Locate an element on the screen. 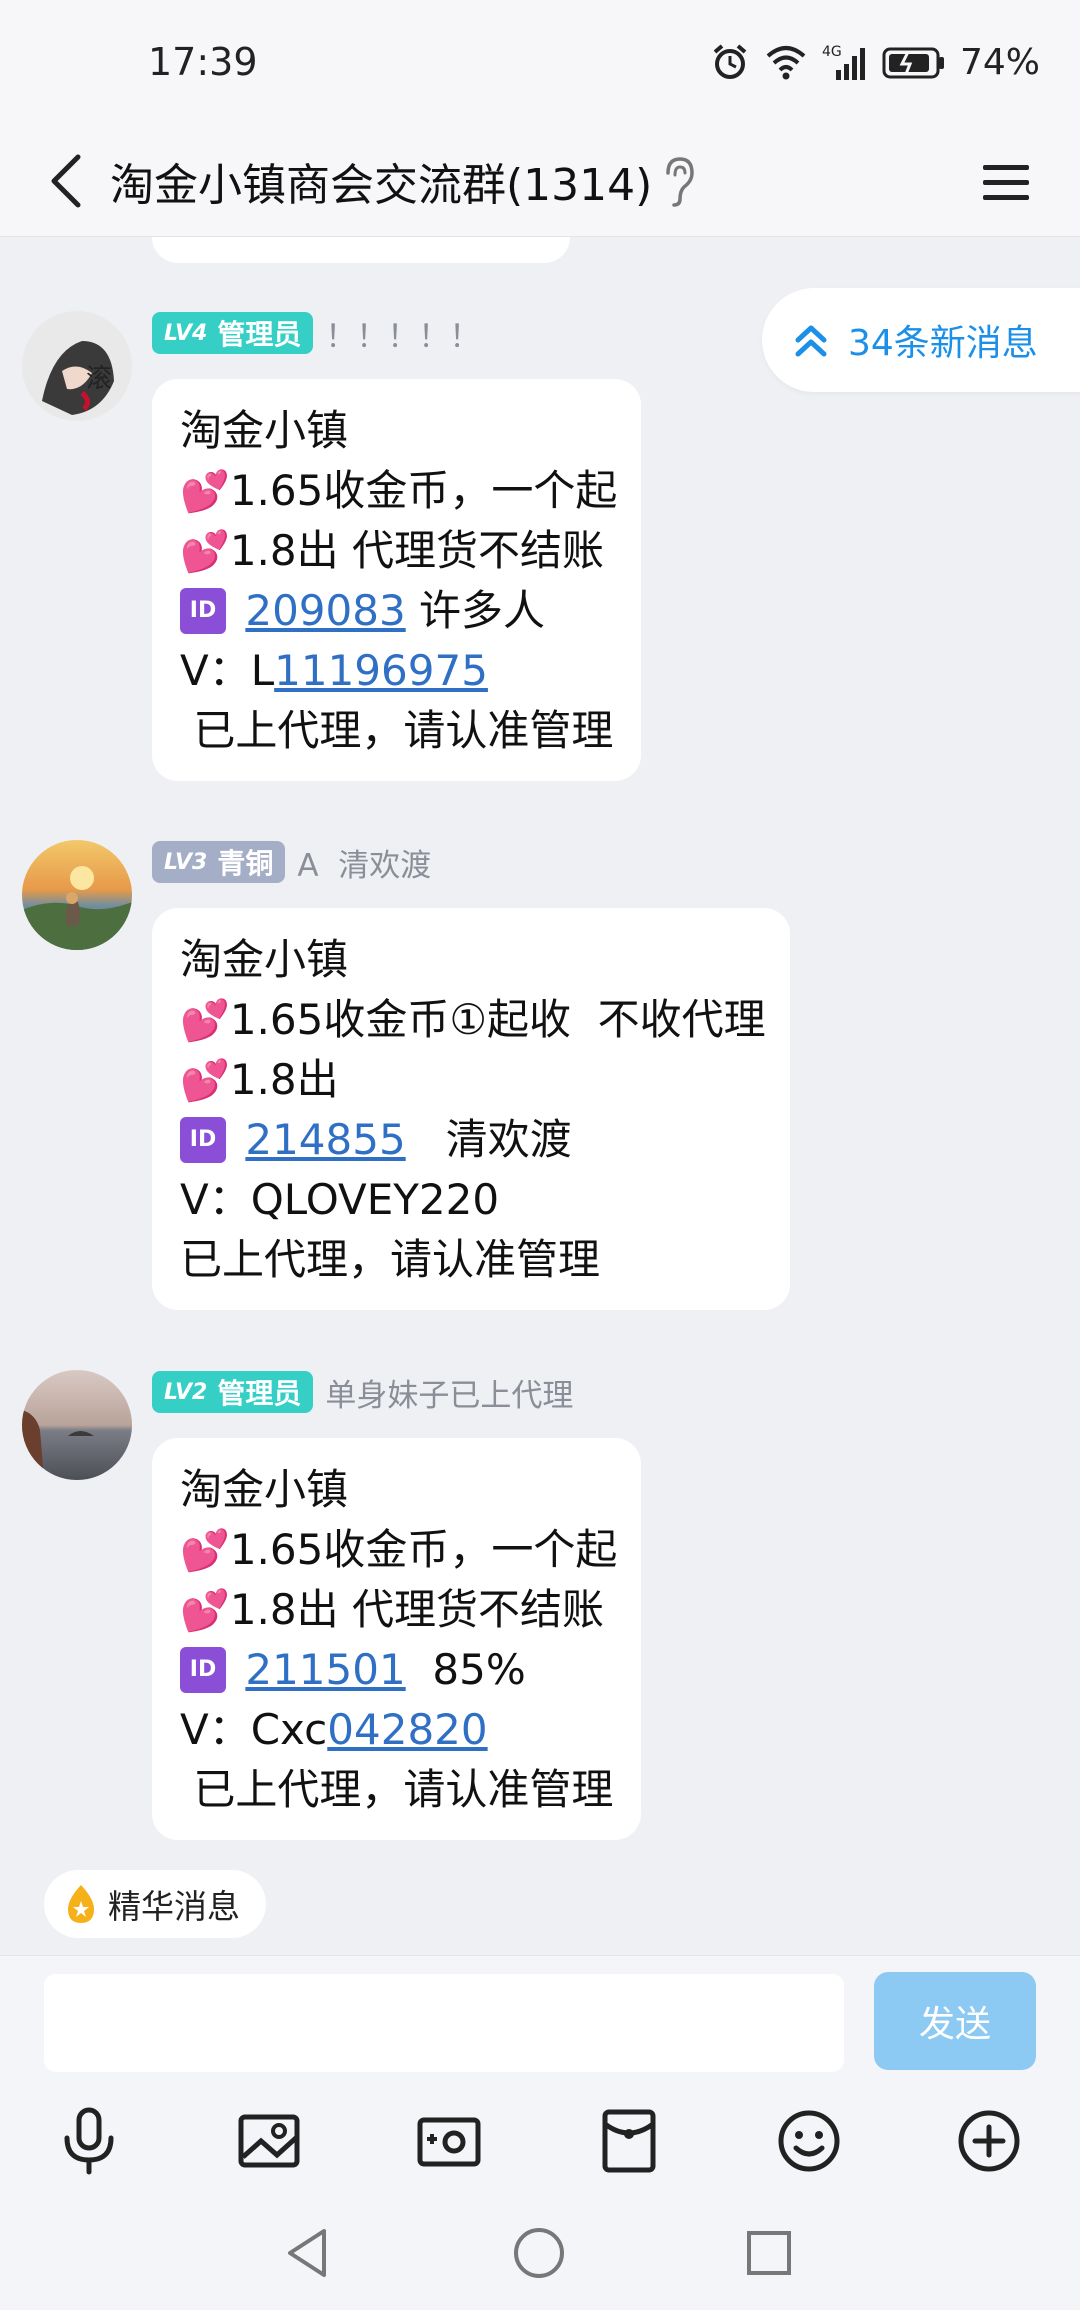  sender-name: A 清欢渡 is located at coordinates (364, 862).